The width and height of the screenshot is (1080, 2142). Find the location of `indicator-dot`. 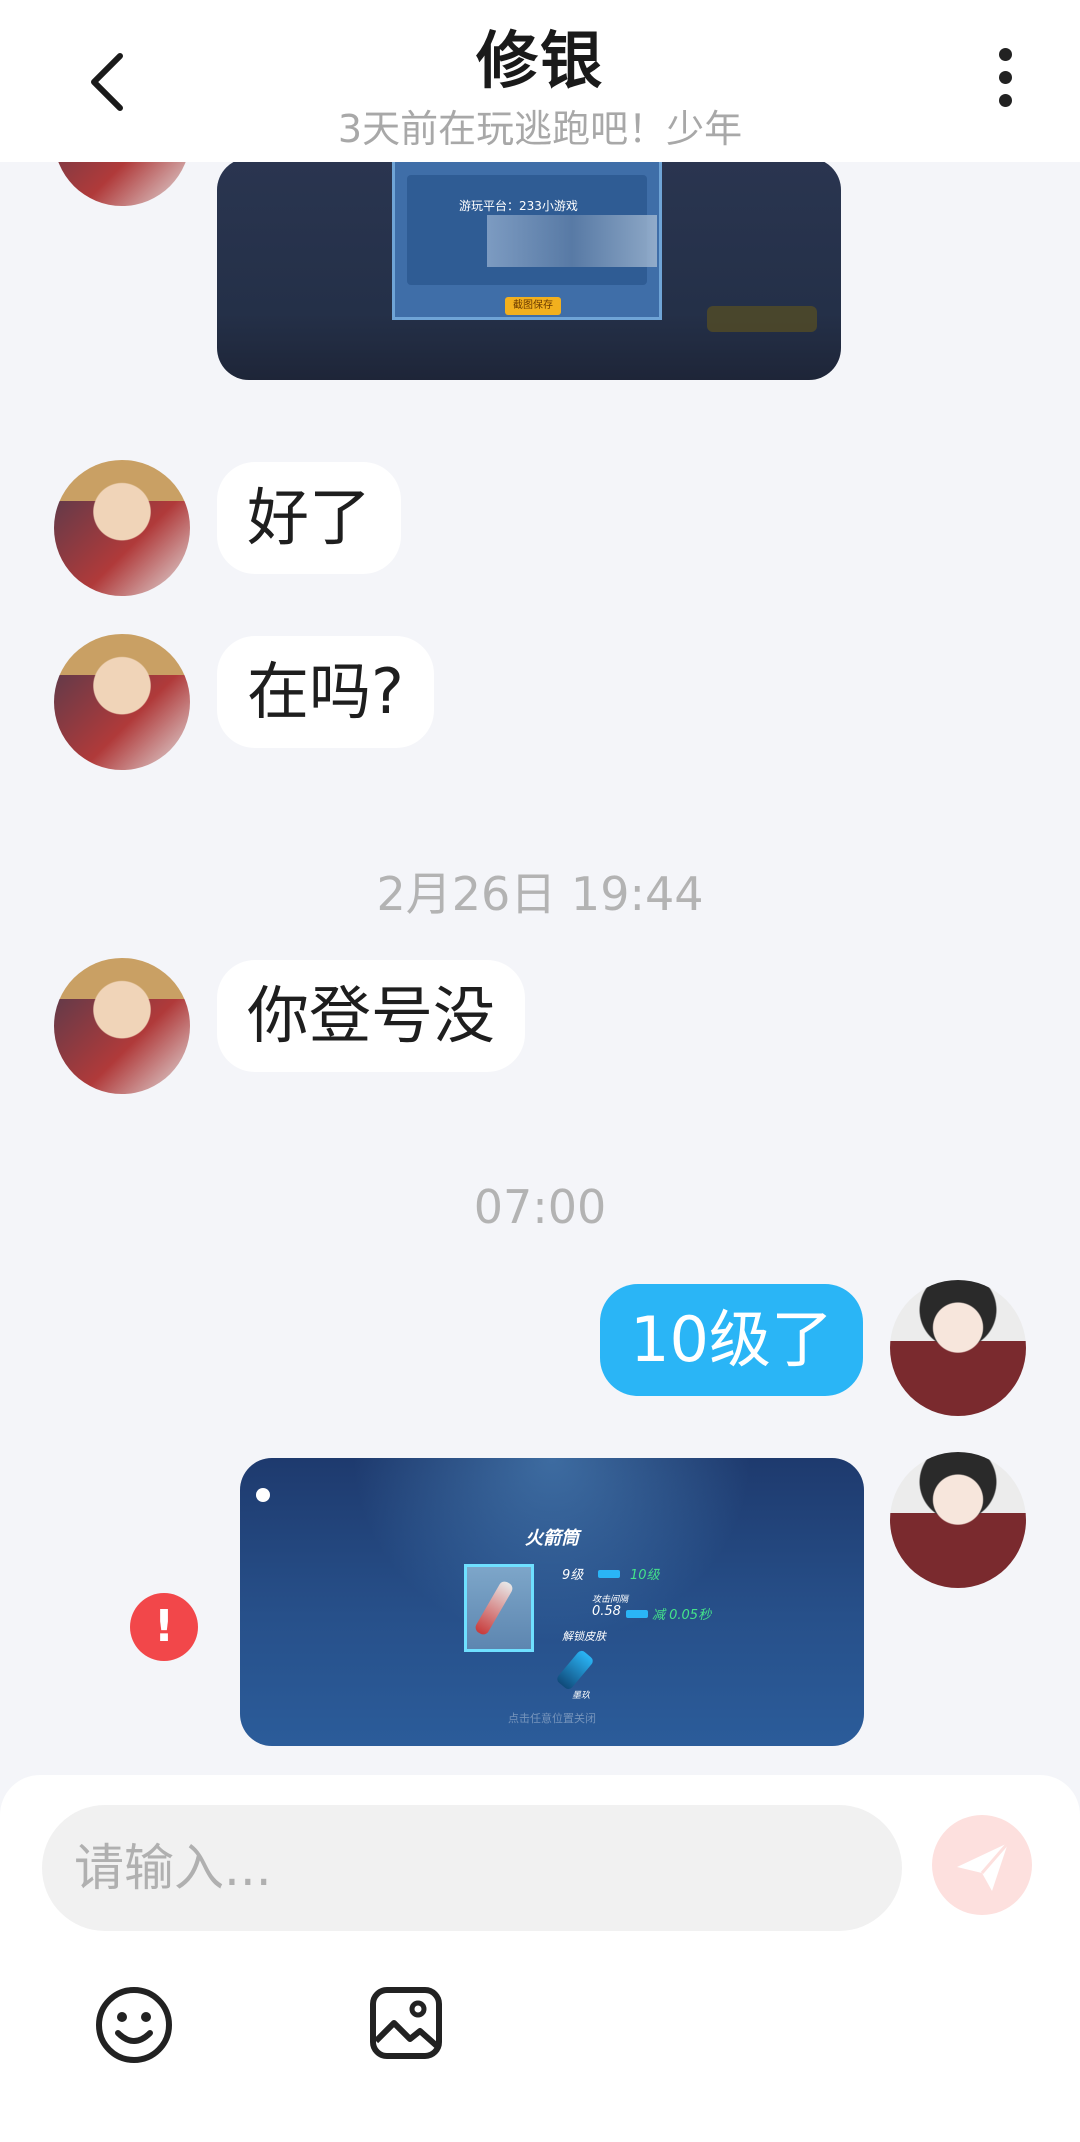

indicator-dot is located at coordinates (263, 1495).